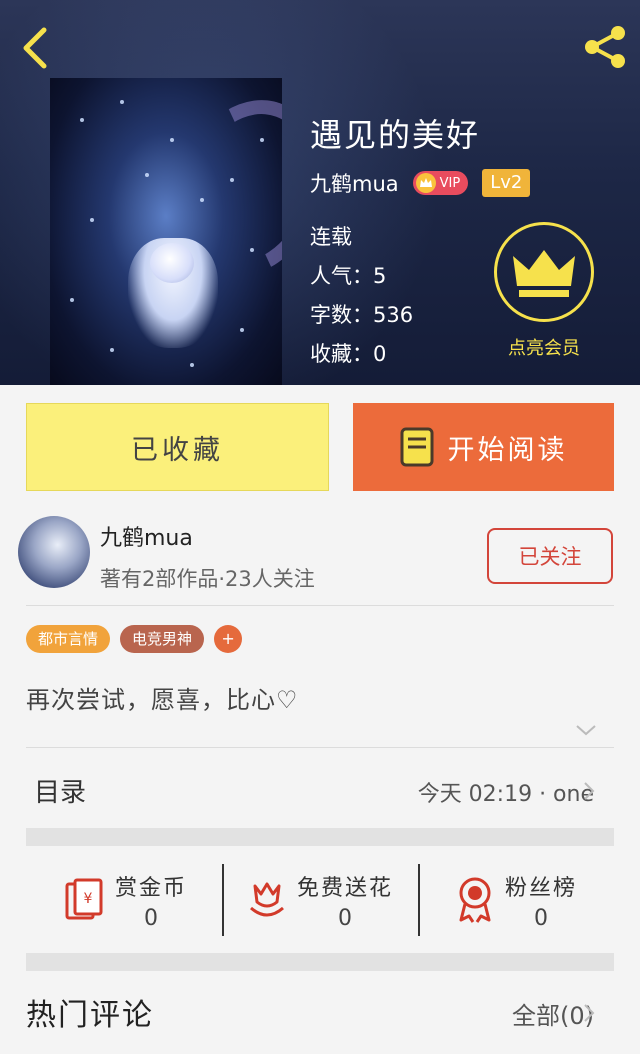 The image size is (640, 1054). Describe the element at coordinates (162, 700) in the screenshot. I see `book-description: 再次尝试，愿喜，比心♡` at that location.